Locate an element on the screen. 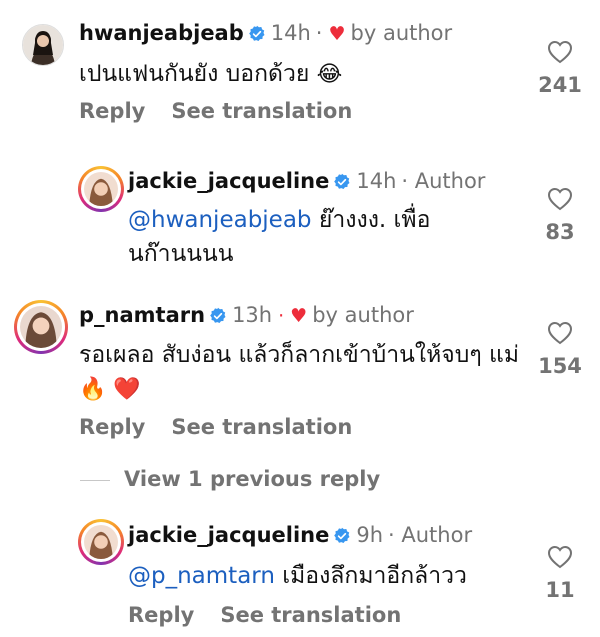 This screenshot has width=600, height=637. comment-text: @p_namtarn เมืองลึกมาอีกล้าวว is located at coordinates (323, 576).